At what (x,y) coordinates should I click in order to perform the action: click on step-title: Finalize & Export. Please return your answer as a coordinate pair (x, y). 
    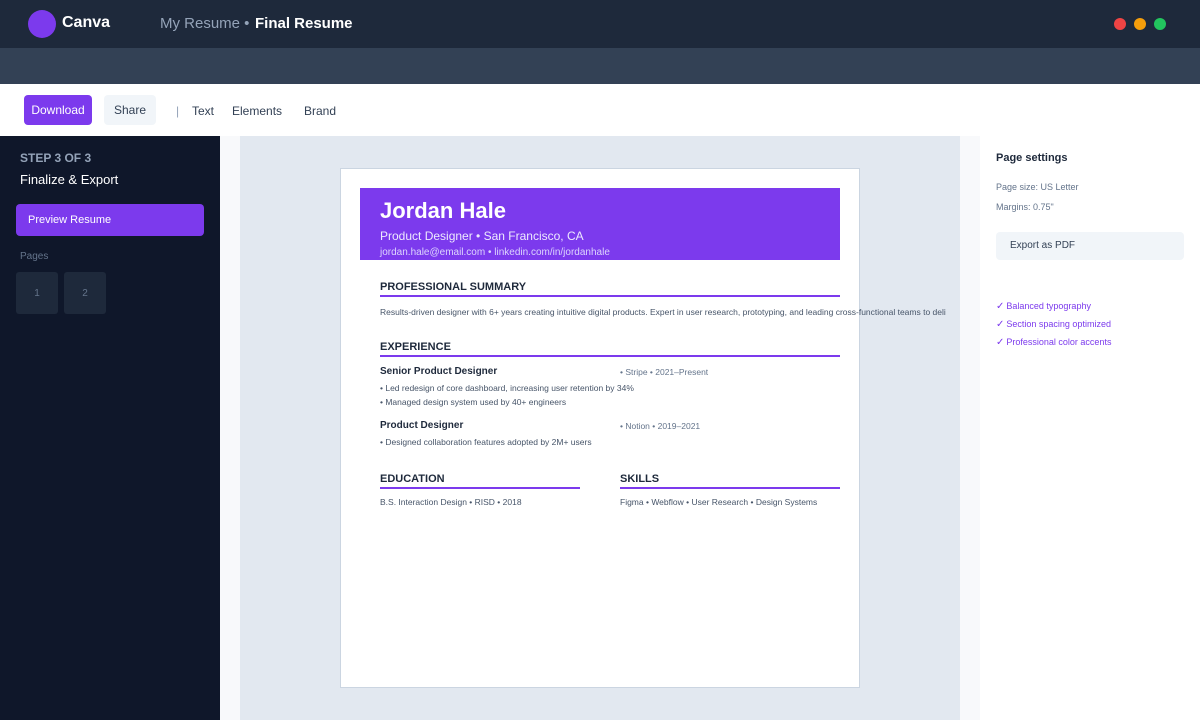
    Looking at the image, I should click on (69, 179).